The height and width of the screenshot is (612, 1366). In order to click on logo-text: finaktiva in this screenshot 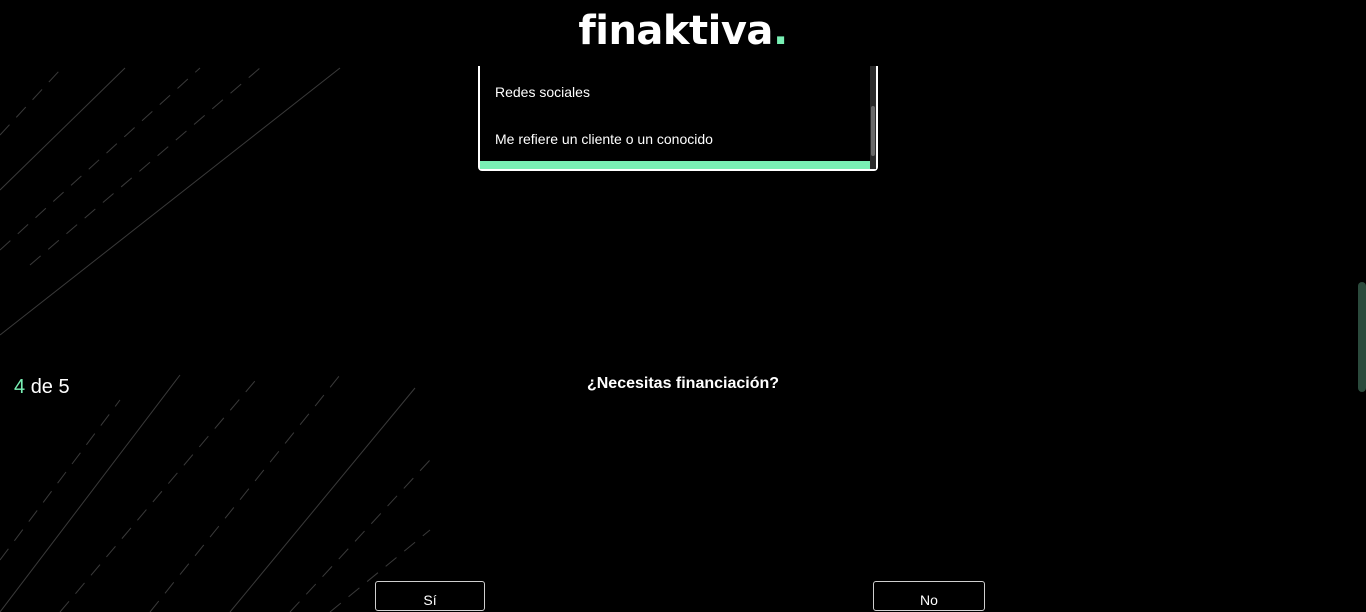, I will do `click(675, 31)`.